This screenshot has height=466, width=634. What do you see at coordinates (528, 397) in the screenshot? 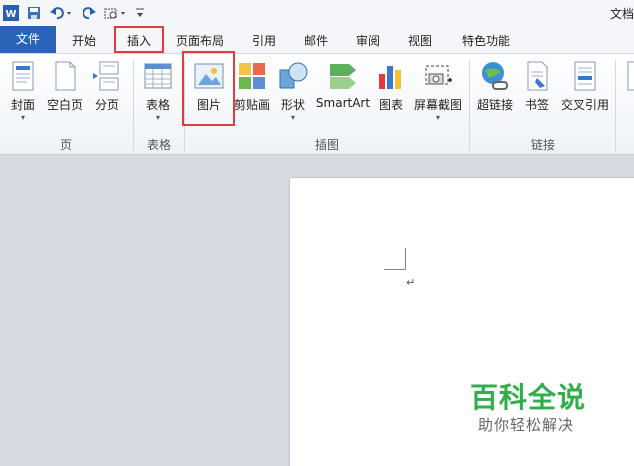
I see `watermark-title: 百科全说` at bounding box center [528, 397].